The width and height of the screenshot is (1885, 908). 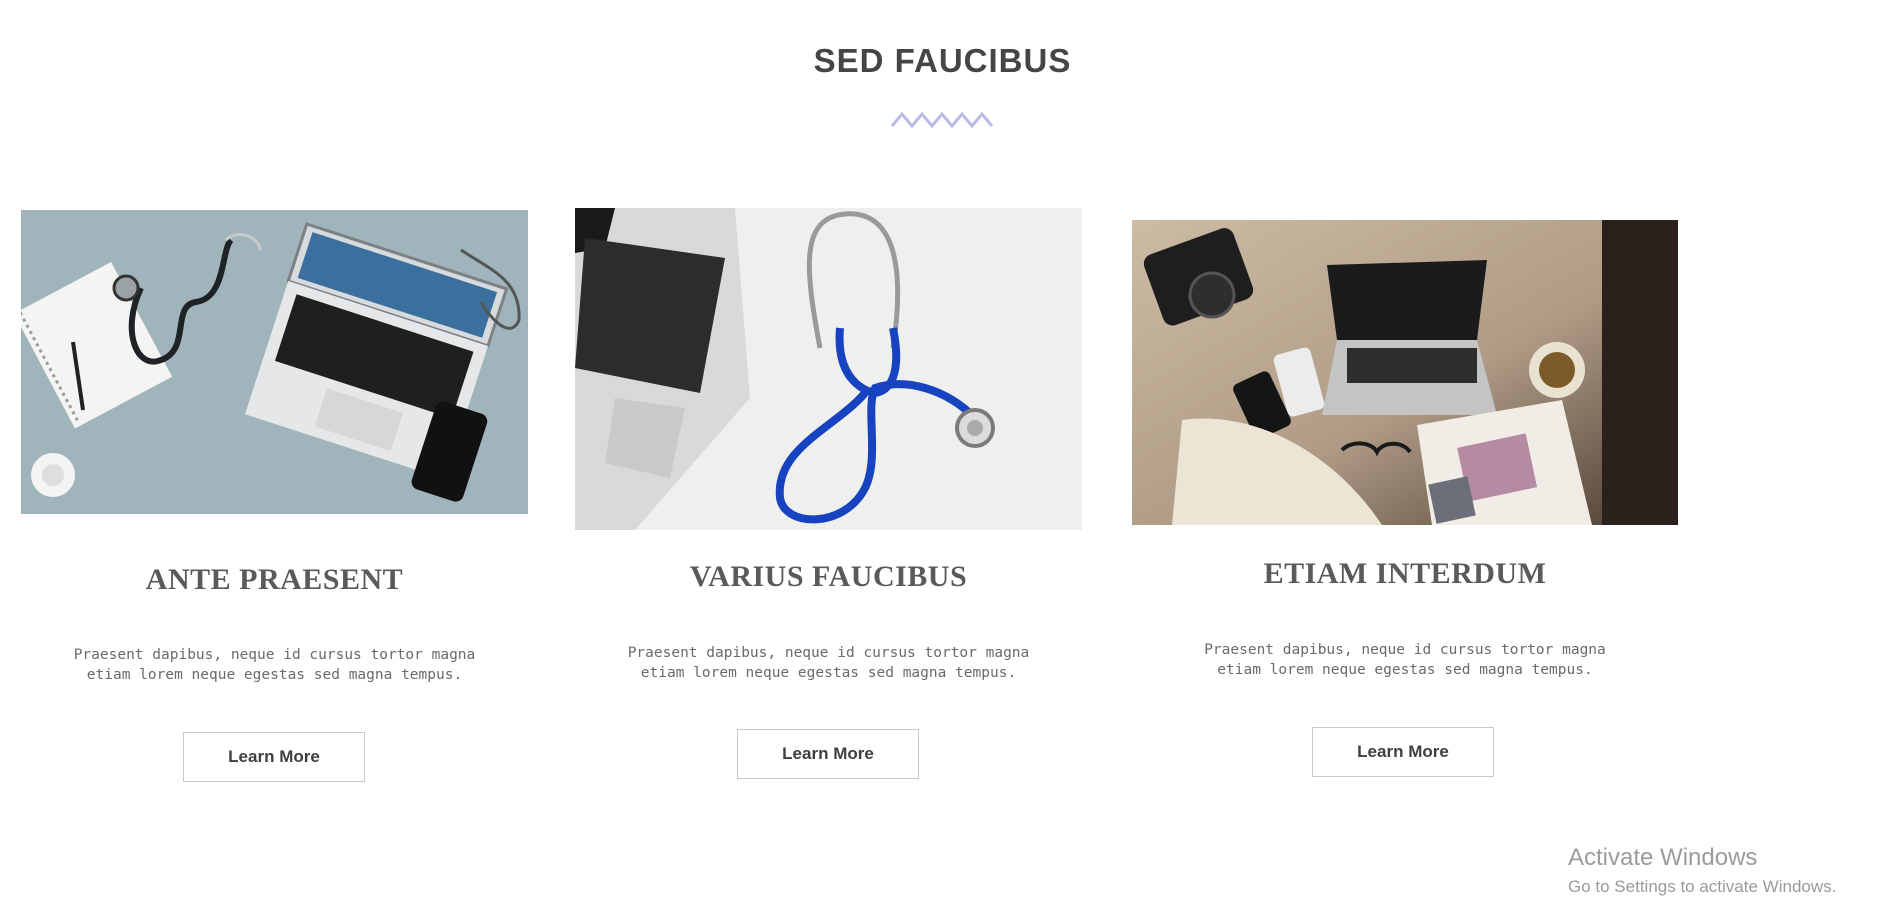 What do you see at coordinates (1405, 372) in the screenshot?
I see `card-image-laptop-camera` at bounding box center [1405, 372].